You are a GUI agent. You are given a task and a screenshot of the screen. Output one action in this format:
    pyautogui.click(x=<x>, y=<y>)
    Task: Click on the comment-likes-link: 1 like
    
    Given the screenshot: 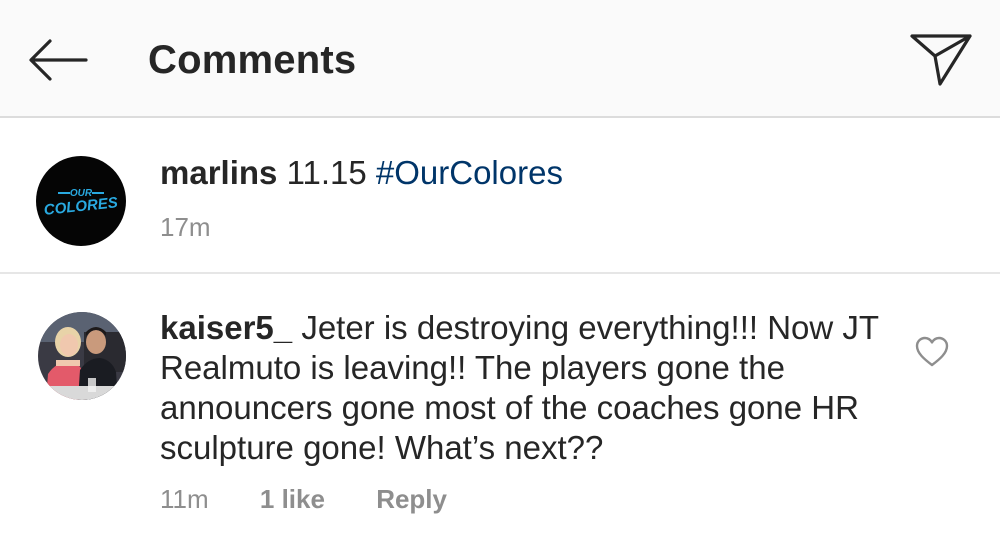 What is the action you would take?
    pyautogui.click(x=292, y=499)
    